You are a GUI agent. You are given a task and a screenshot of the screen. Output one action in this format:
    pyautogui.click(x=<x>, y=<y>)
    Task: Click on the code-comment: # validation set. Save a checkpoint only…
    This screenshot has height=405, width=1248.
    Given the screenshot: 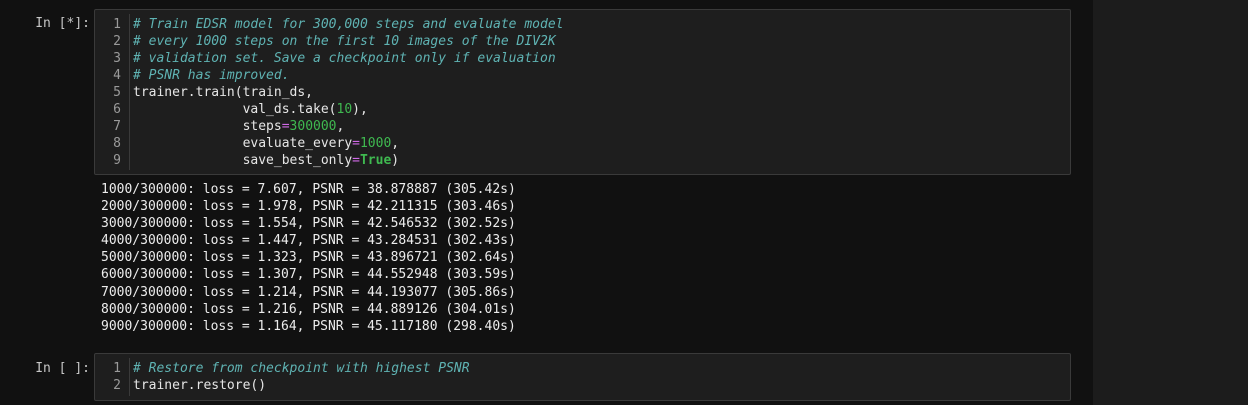 What is the action you would take?
    pyautogui.click(x=344, y=58)
    